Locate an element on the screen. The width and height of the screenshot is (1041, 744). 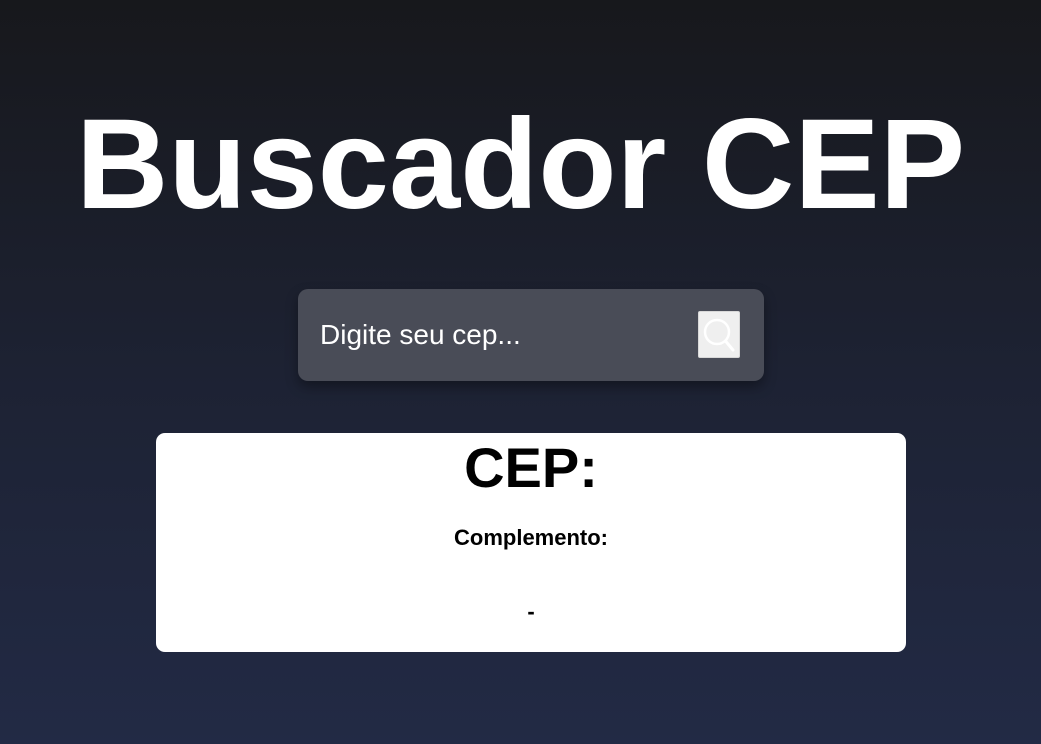
location-text: - is located at coordinates (531, 611).